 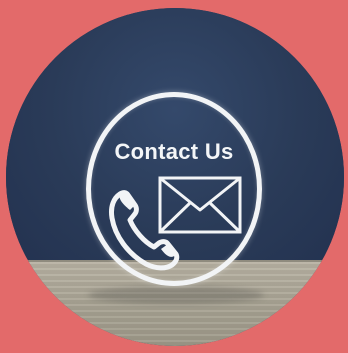 I want to click on phone-icon, so click(x=144, y=230).